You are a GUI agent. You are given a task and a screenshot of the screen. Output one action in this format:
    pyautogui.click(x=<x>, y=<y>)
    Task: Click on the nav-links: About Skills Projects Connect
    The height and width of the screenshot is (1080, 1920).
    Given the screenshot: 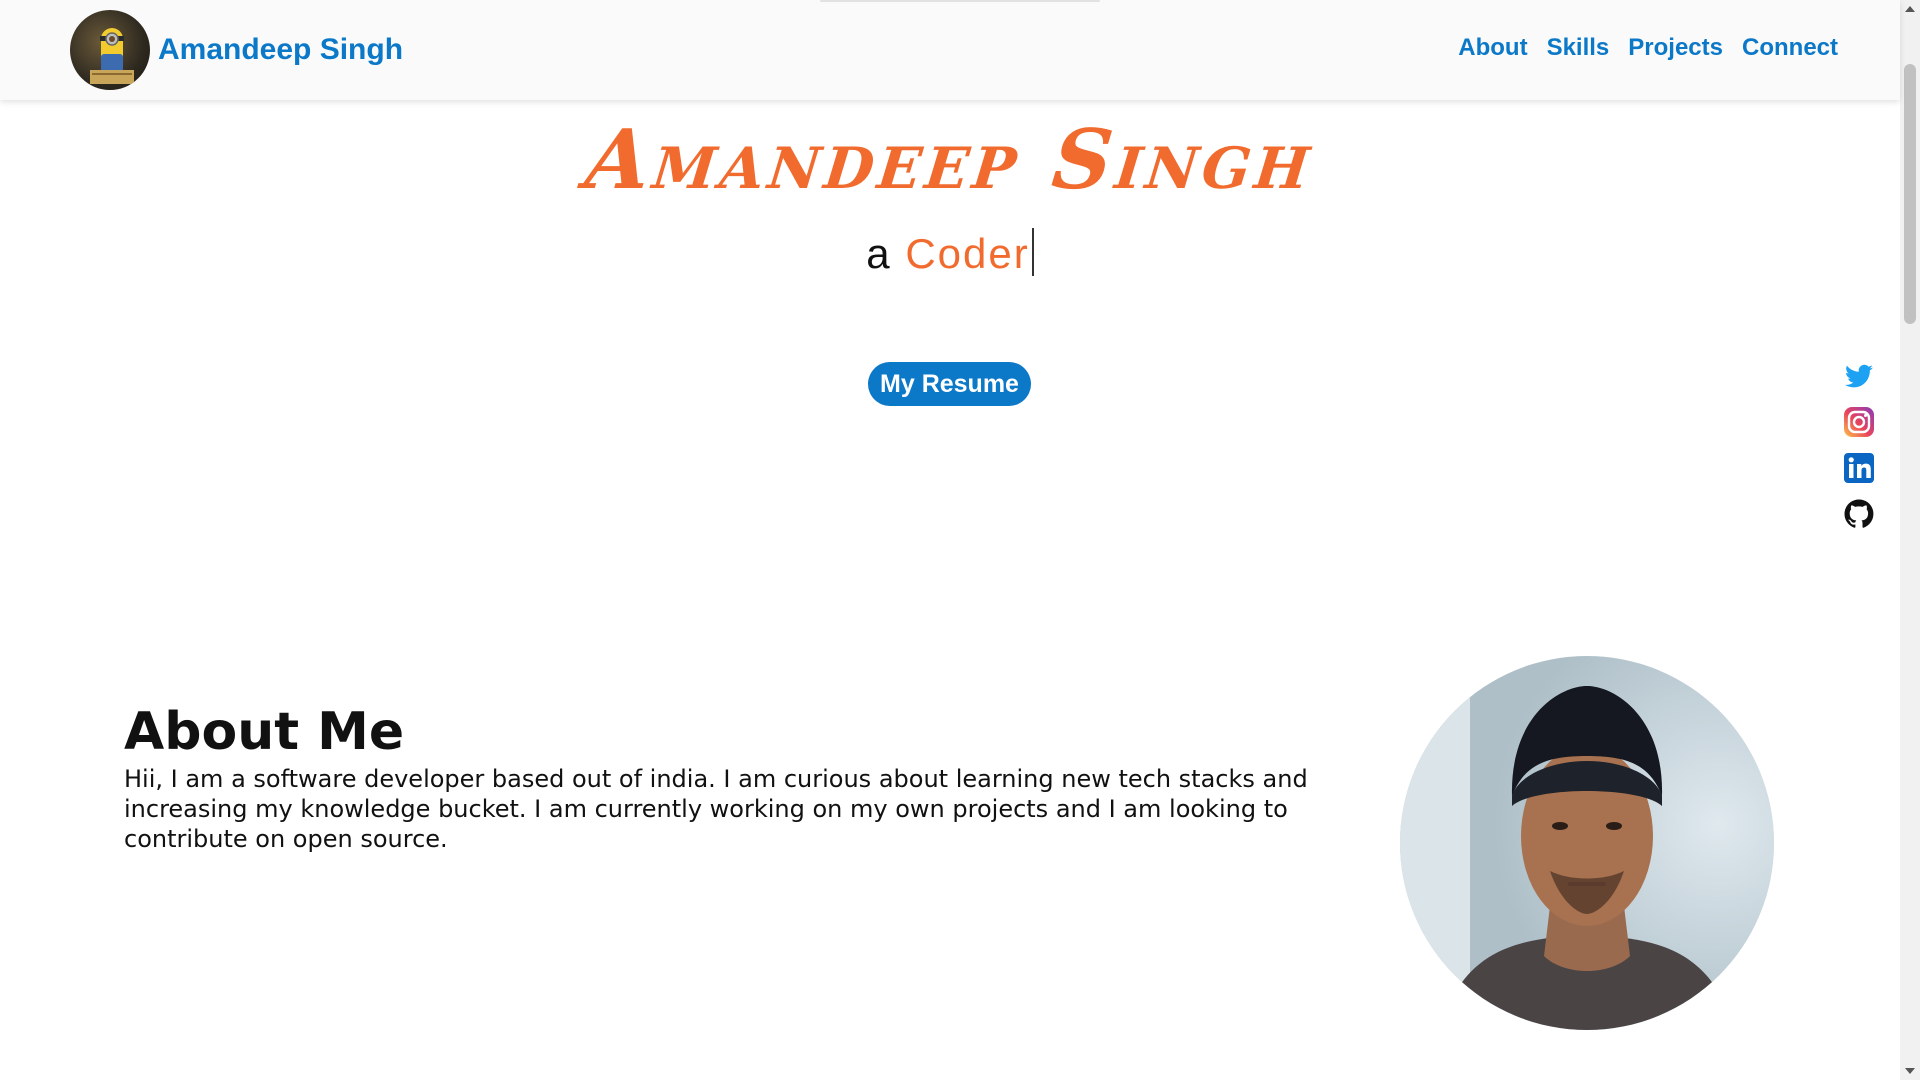 What is the action you would take?
    pyautogui.click(x=1648, y=48)
    